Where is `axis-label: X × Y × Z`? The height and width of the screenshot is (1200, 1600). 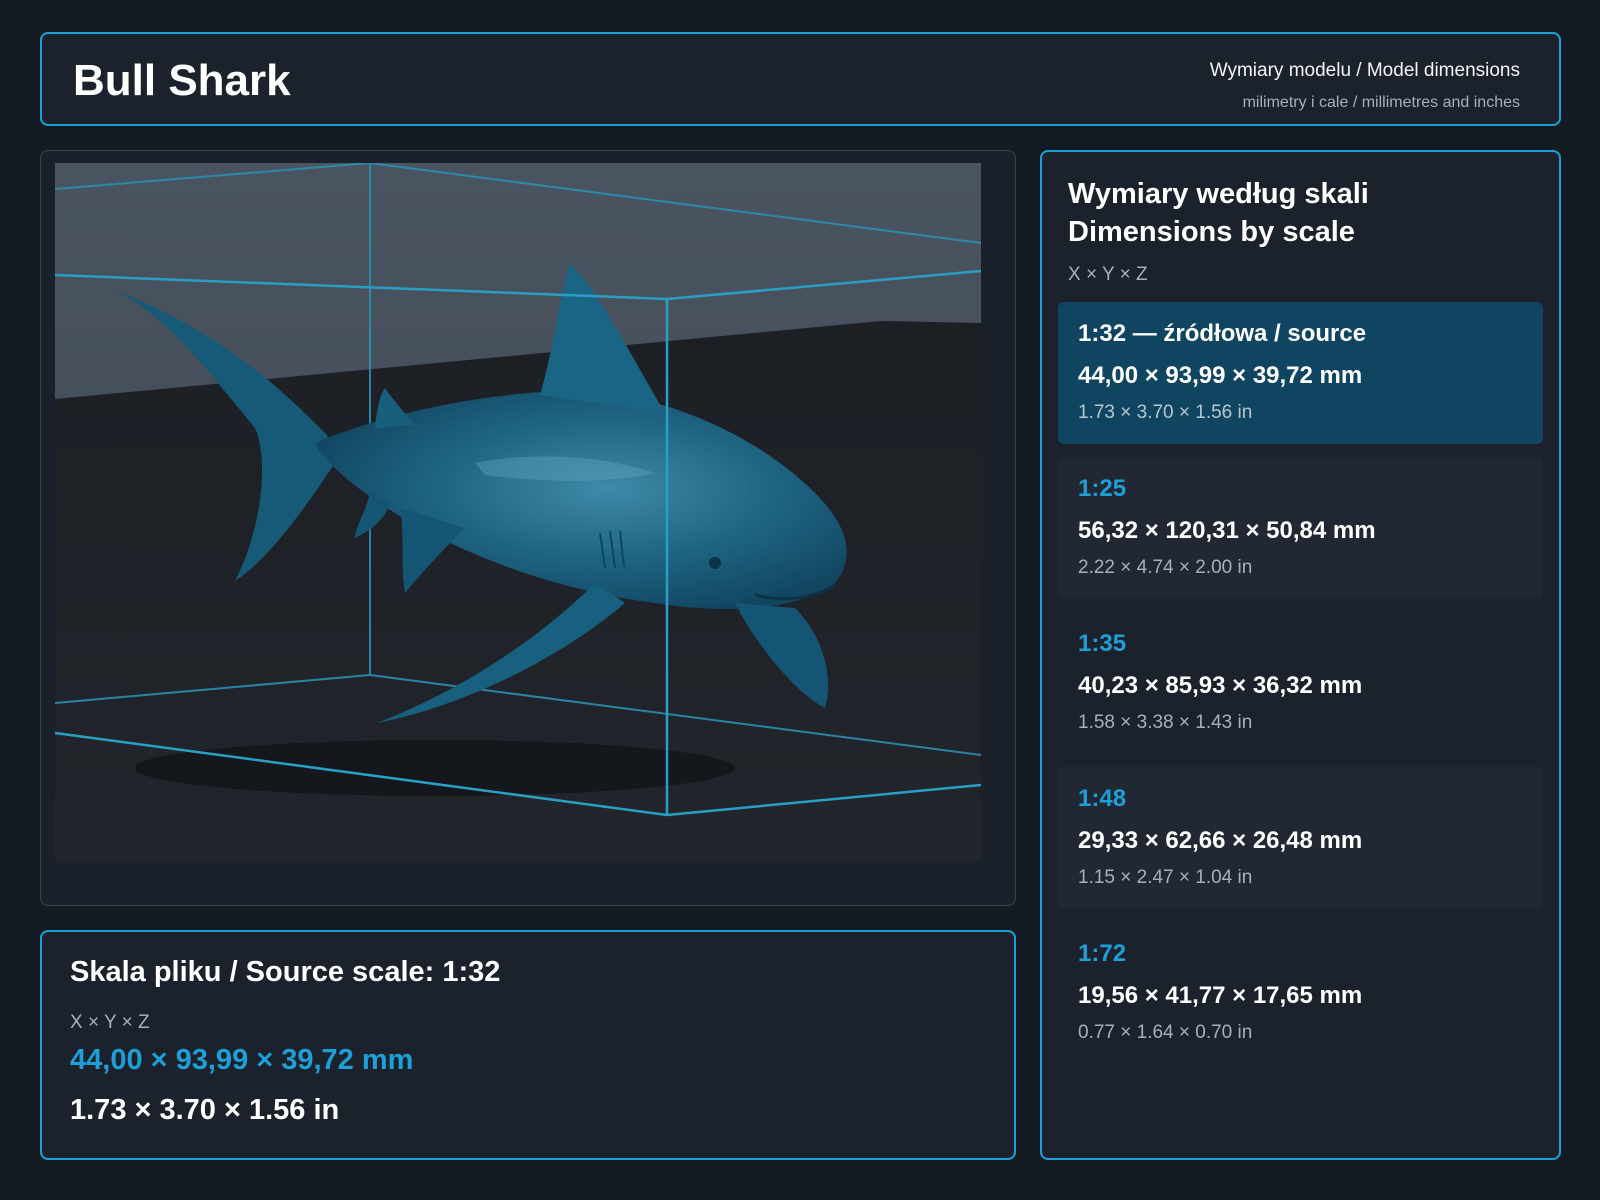
axis-label: X × Y × Z is located at coordinates (110, 1022).